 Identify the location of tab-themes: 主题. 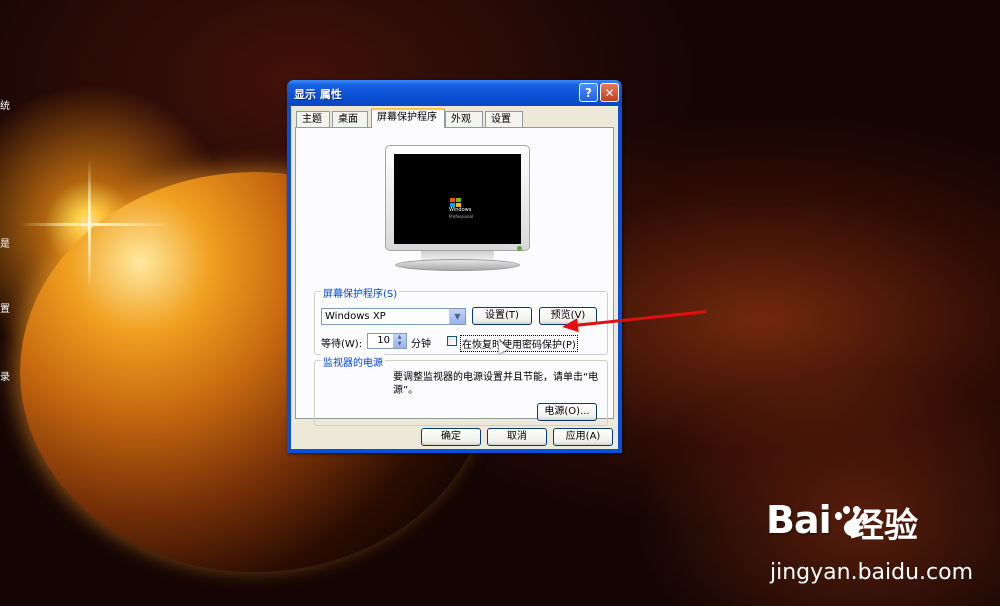
(313, 119).